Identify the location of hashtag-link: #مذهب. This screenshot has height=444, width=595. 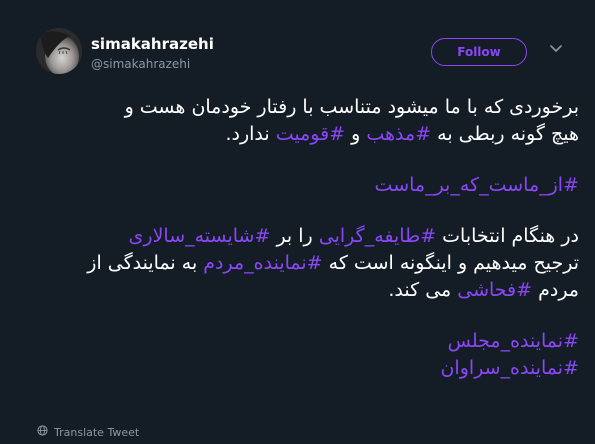
(398, 134).